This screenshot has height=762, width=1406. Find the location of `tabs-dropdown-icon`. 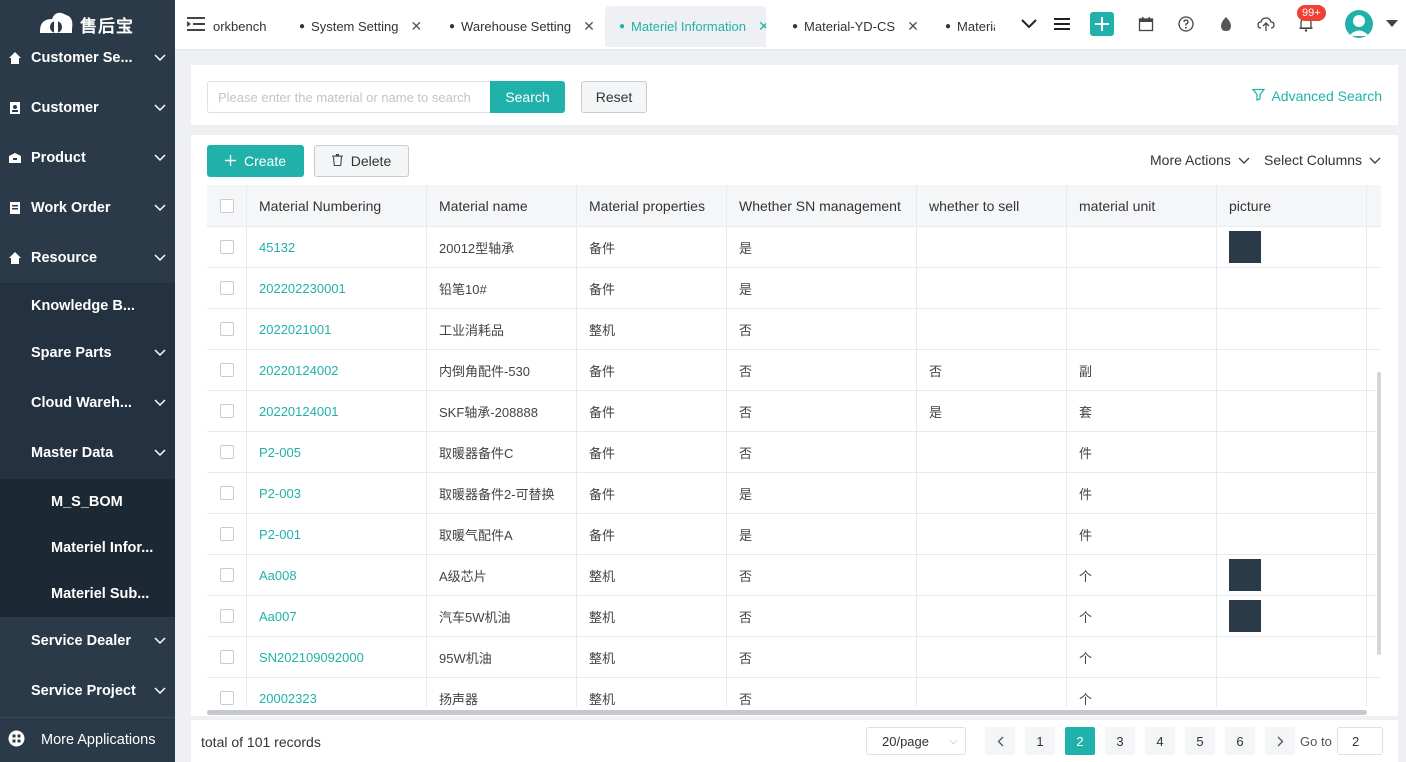

tabs-dropdown-icon is located at coordinates (1029, 24).